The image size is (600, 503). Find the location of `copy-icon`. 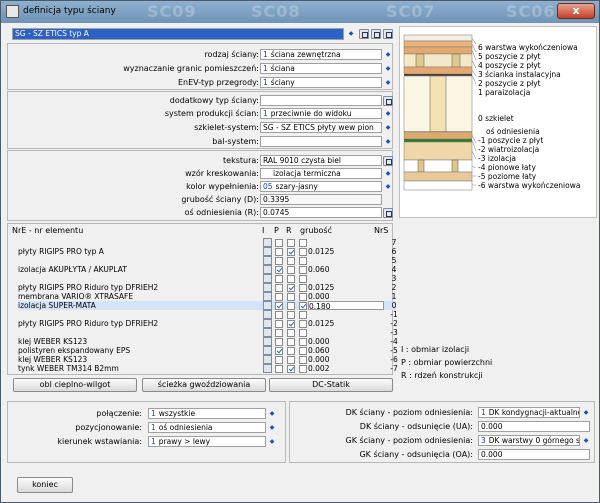

copy-icon is located at coordinates (388, 34).